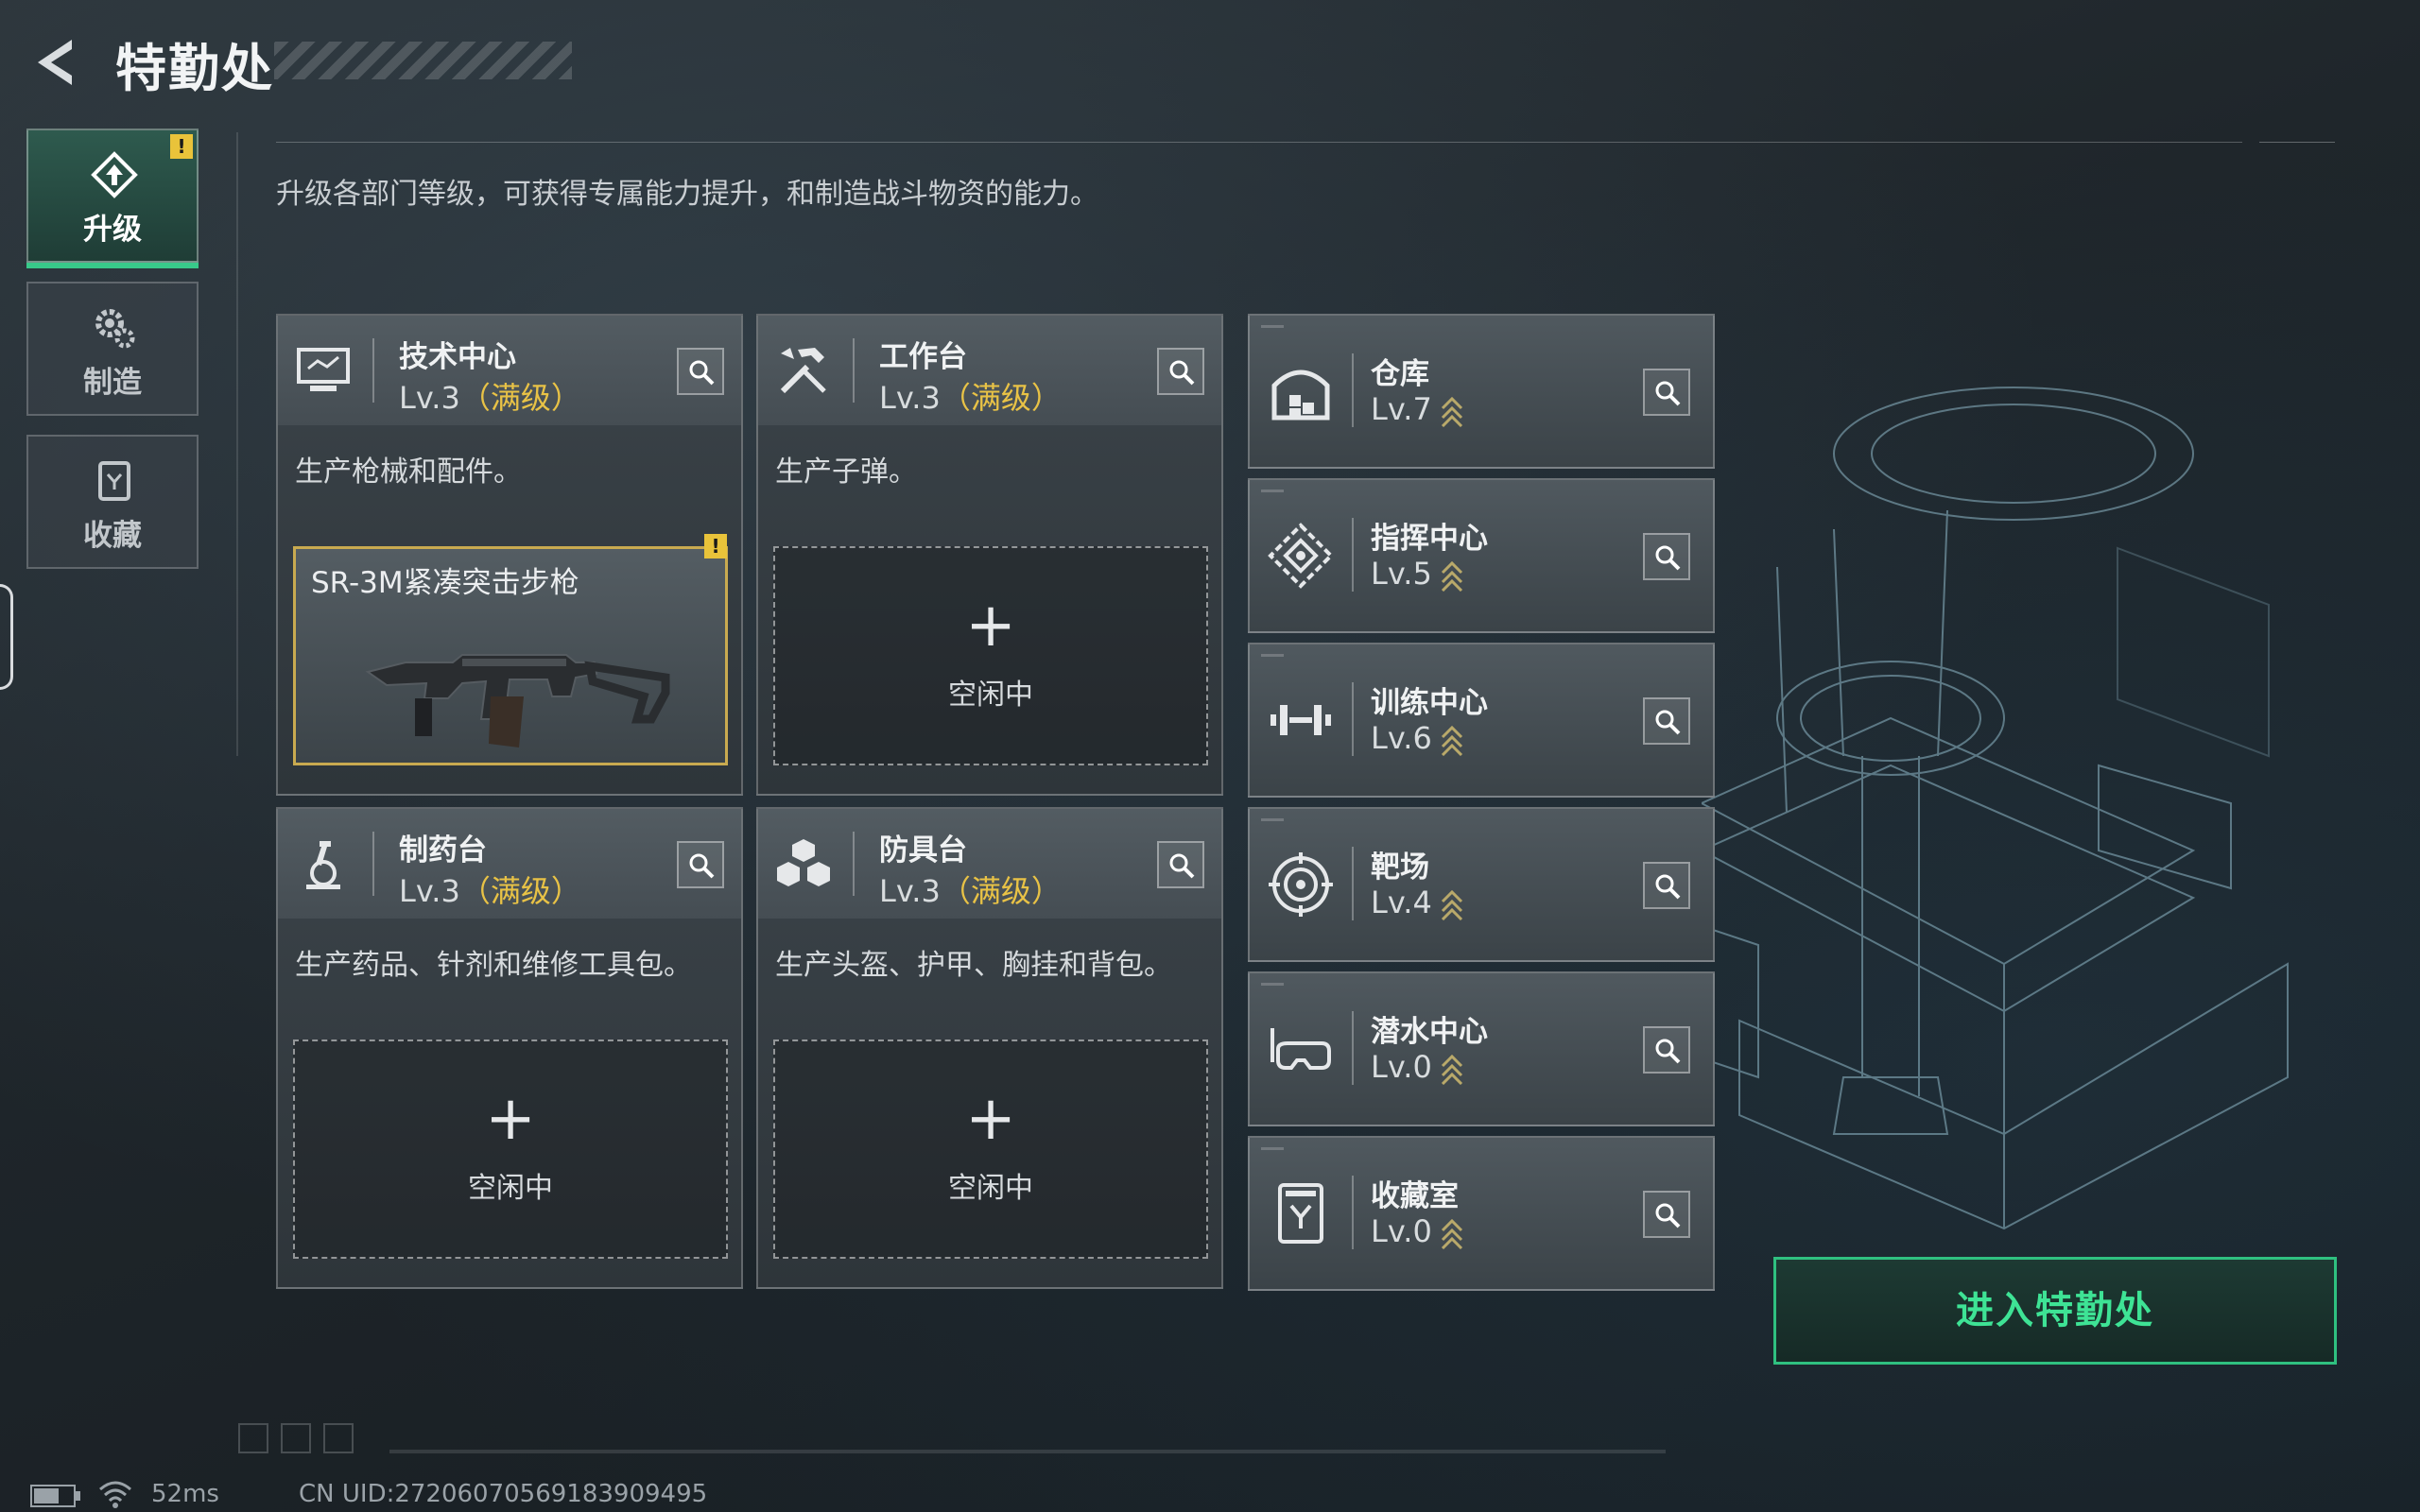  Describe the element at coordinates (1481, 1213) in the screenshot. I see `facility-collection-room: 收藏室 Lv.0` at that location.